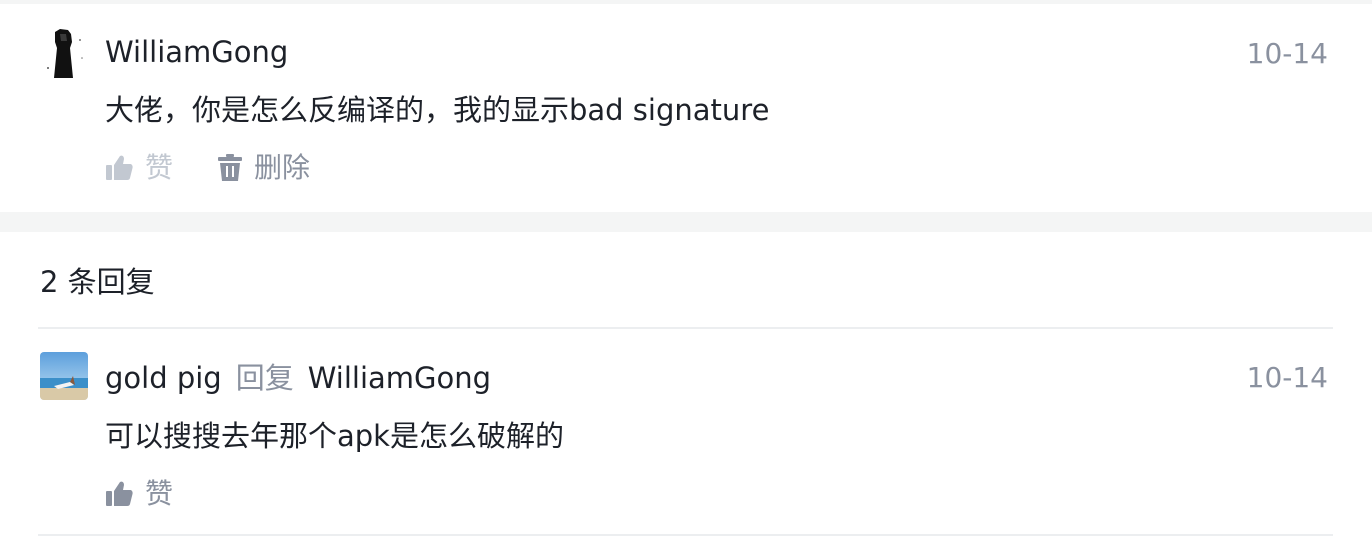  Describe the element at coordinates (399, 378) in the screenshot. I see `reply-target-username: WilliamGong` at that location.